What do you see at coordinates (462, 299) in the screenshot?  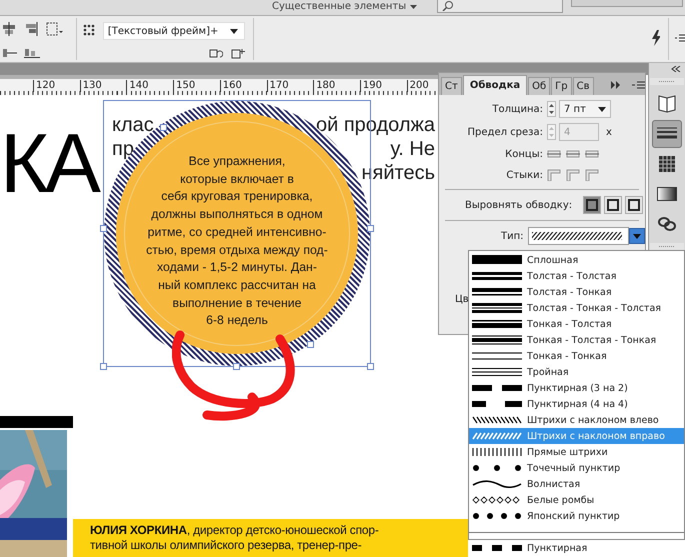 I see `field-label: Цв` at bounding box center [462, 299].